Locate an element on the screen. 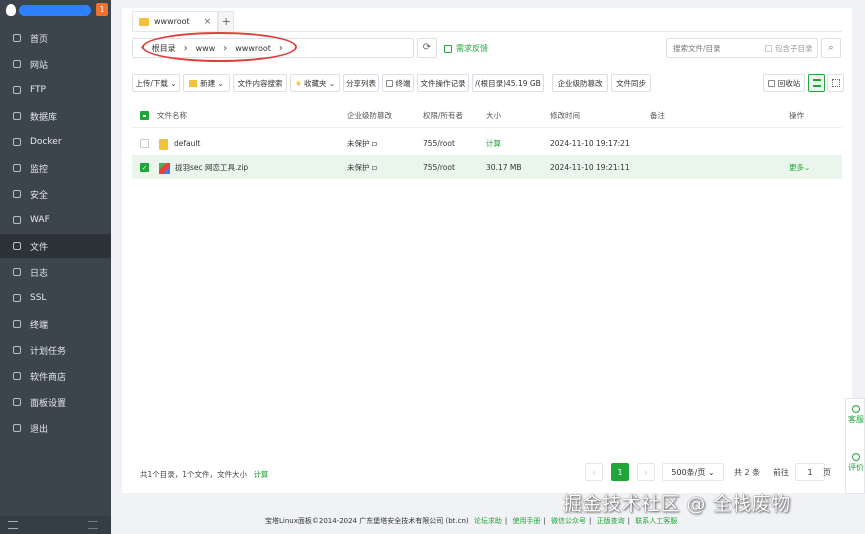 The width and height of the screenshot is (865, 534). sidebar-item-2: FTP is located at coordinates (55, 90).